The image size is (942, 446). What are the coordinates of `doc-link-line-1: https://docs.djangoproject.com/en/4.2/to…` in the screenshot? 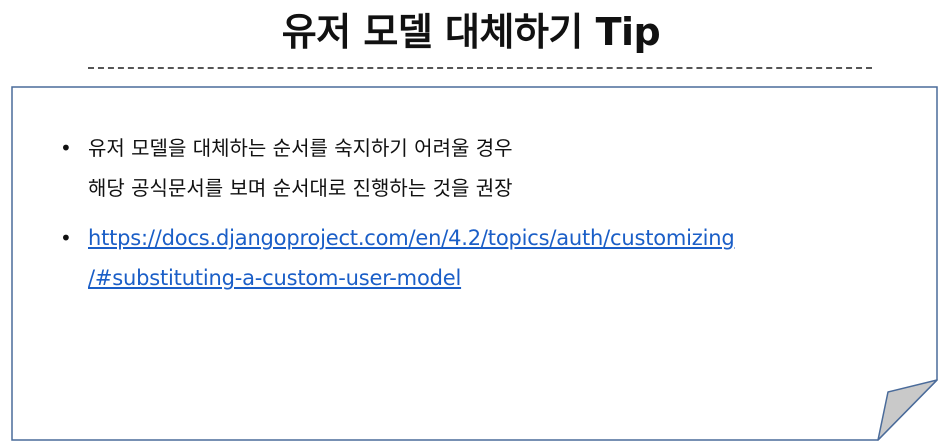 It's located at (493, 238).